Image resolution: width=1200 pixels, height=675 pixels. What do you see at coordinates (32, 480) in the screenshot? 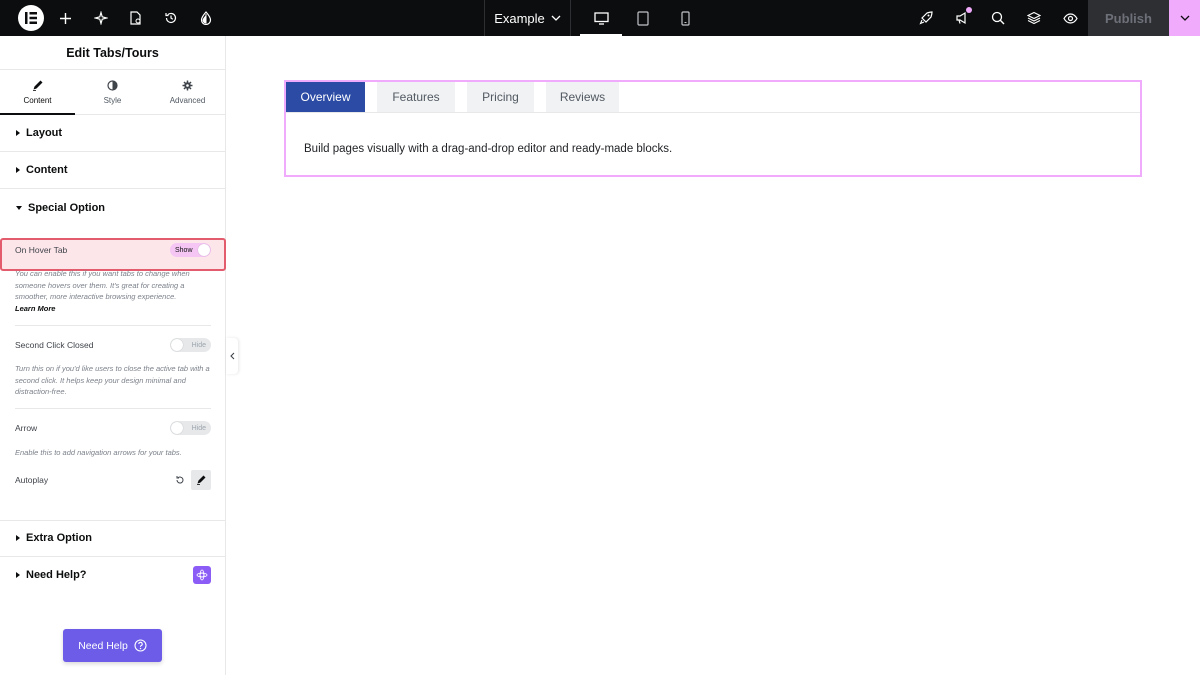
I see `autoplay-label: Autoplay` at bounding box center [32, 480].